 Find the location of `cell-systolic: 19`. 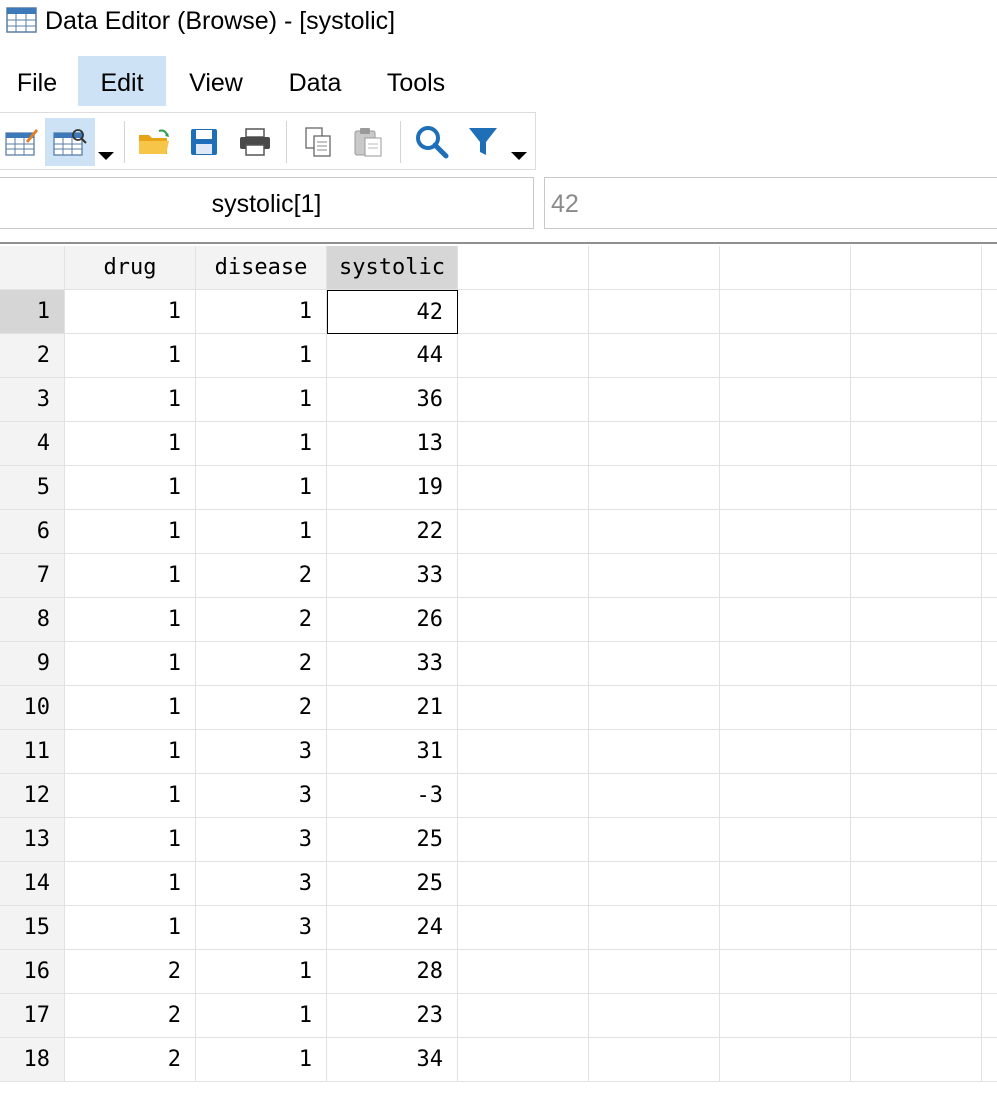

cell-systolic: 19 is located at coordinates (392, 488).